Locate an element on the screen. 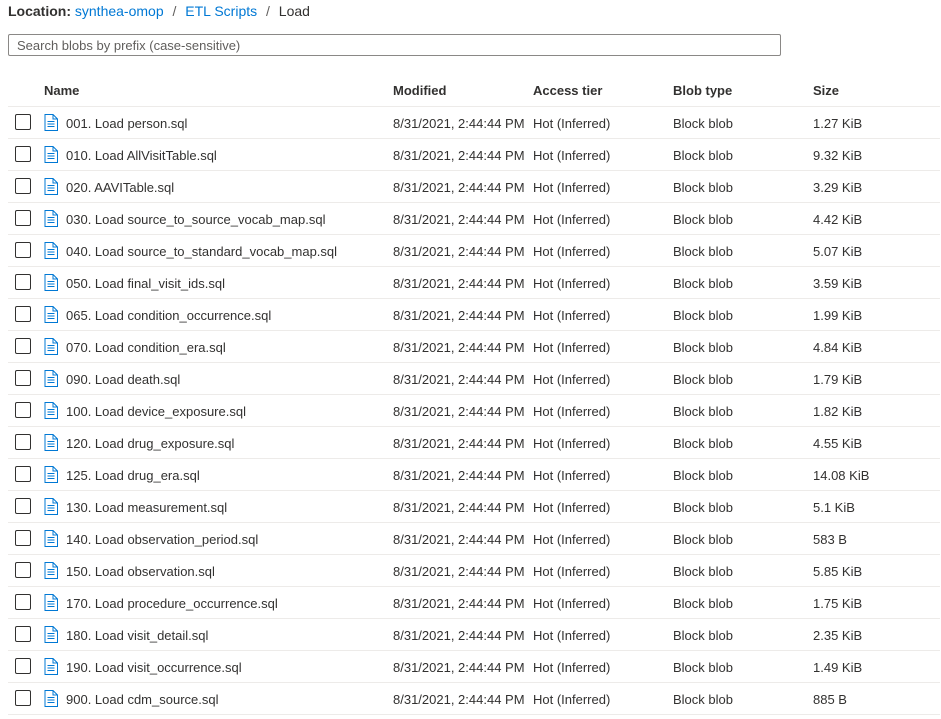  blob-name: 001. Load person.sql is located at coordinates (126, 123).